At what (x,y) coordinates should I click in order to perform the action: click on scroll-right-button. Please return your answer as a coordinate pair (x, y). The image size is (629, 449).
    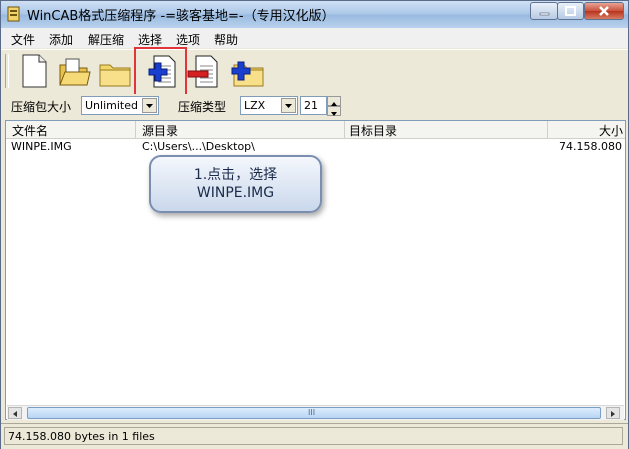
    Looking at the image, I should click on (613, 413).